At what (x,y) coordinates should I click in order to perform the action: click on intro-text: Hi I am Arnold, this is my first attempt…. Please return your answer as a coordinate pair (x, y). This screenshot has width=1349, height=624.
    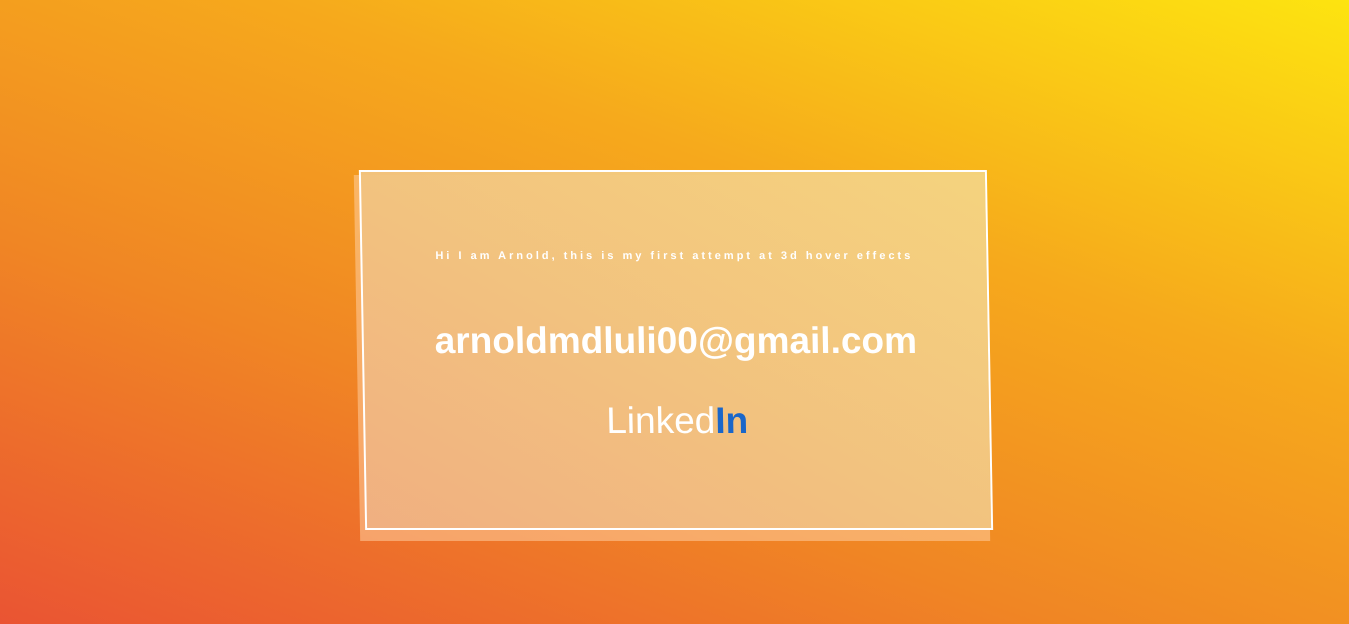
    Looking at the image, I should click on (674, 256).